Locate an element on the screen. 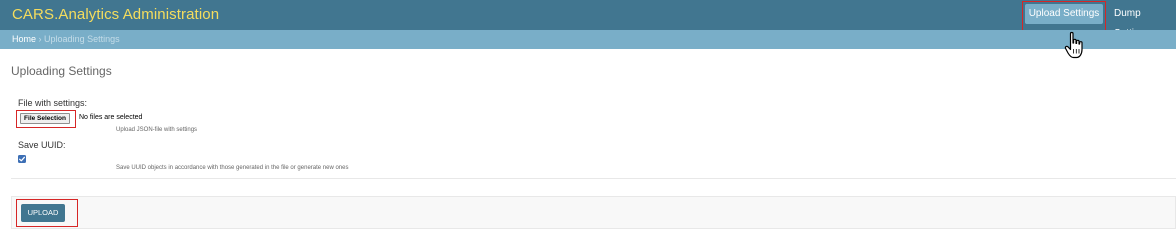  breadcrumb-current: Uploading Settings is located at coordinates (82, 39).